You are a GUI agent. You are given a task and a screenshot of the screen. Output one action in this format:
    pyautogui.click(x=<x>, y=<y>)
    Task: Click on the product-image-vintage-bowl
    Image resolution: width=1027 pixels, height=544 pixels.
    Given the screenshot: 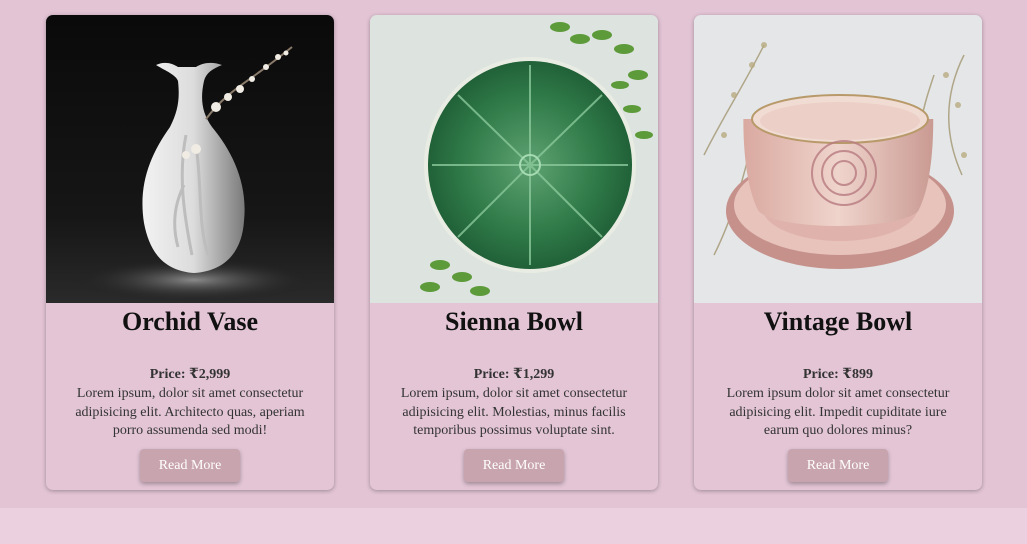 What is the action you would take?
    pyautogui.click(x=838, y=159)
    